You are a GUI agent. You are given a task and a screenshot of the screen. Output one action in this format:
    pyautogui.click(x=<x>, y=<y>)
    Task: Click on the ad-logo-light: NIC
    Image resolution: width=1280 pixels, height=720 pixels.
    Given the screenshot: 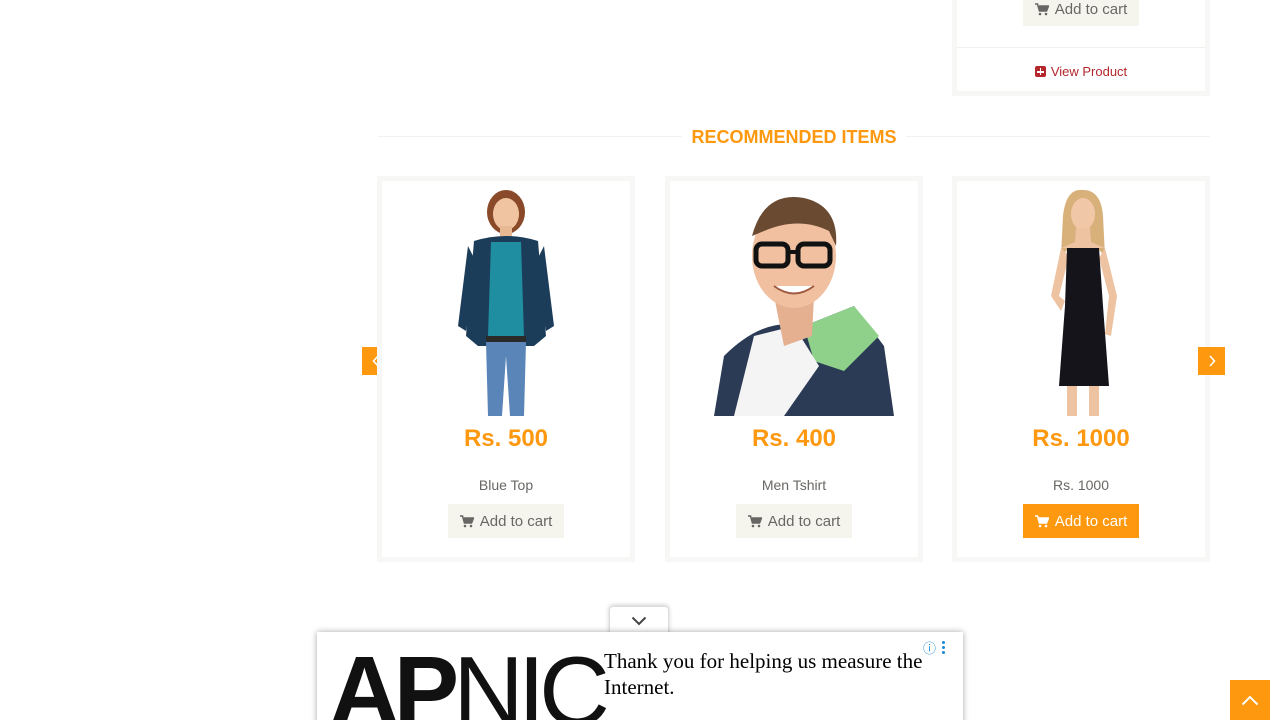 What is the action you would take?
    pyautogui.click(x=531, y=678)
    